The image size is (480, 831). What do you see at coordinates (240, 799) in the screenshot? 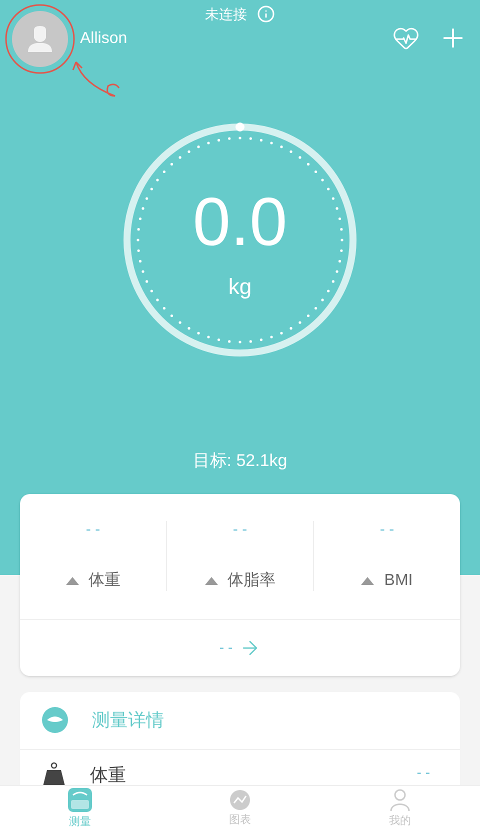
I see `chart-icon` at bounding box center [240, 799].